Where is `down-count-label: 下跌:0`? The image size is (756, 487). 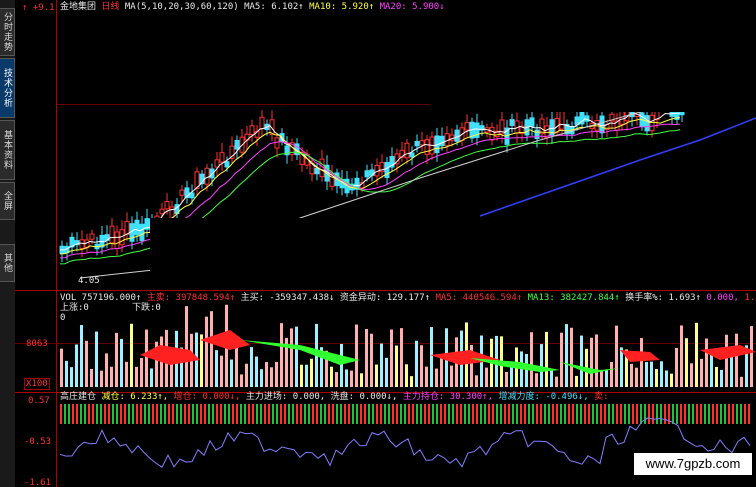 down-count-label: 下跌:0 is located at coordinates (146, 308).